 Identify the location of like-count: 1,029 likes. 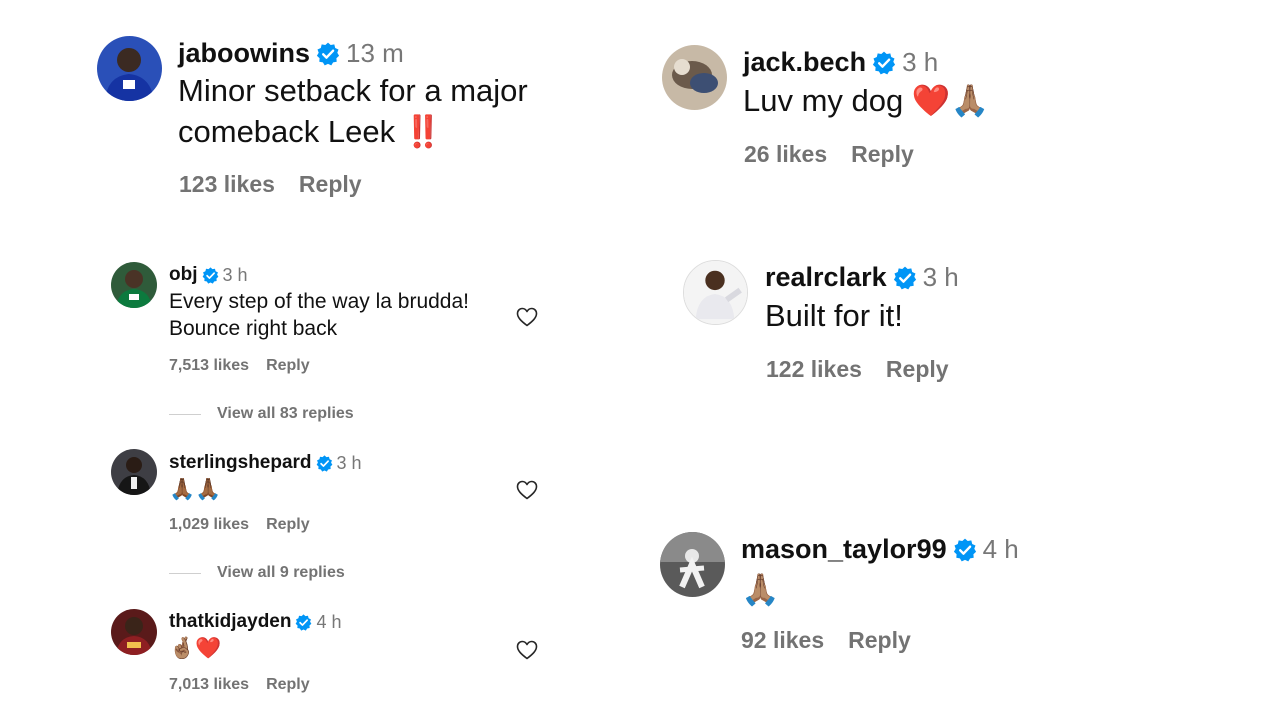
(209, 525).